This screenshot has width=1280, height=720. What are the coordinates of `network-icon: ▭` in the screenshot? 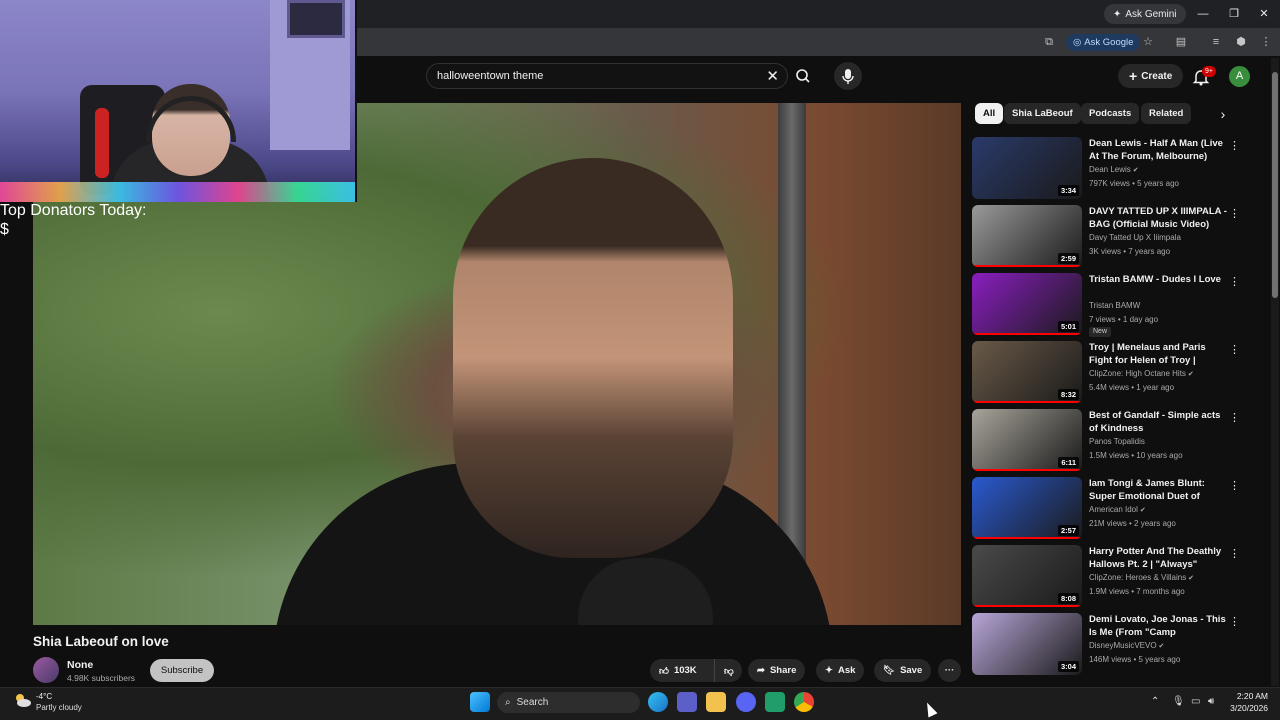 It's located at (1195, 701).